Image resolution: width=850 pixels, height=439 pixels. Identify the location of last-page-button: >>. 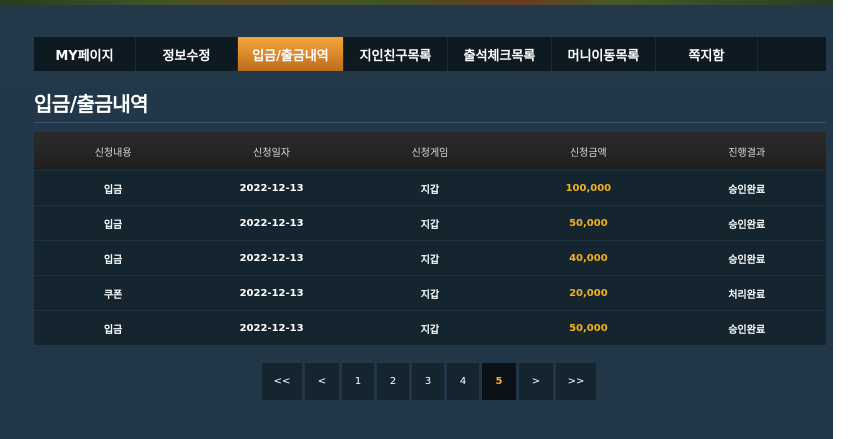
(576, 381).